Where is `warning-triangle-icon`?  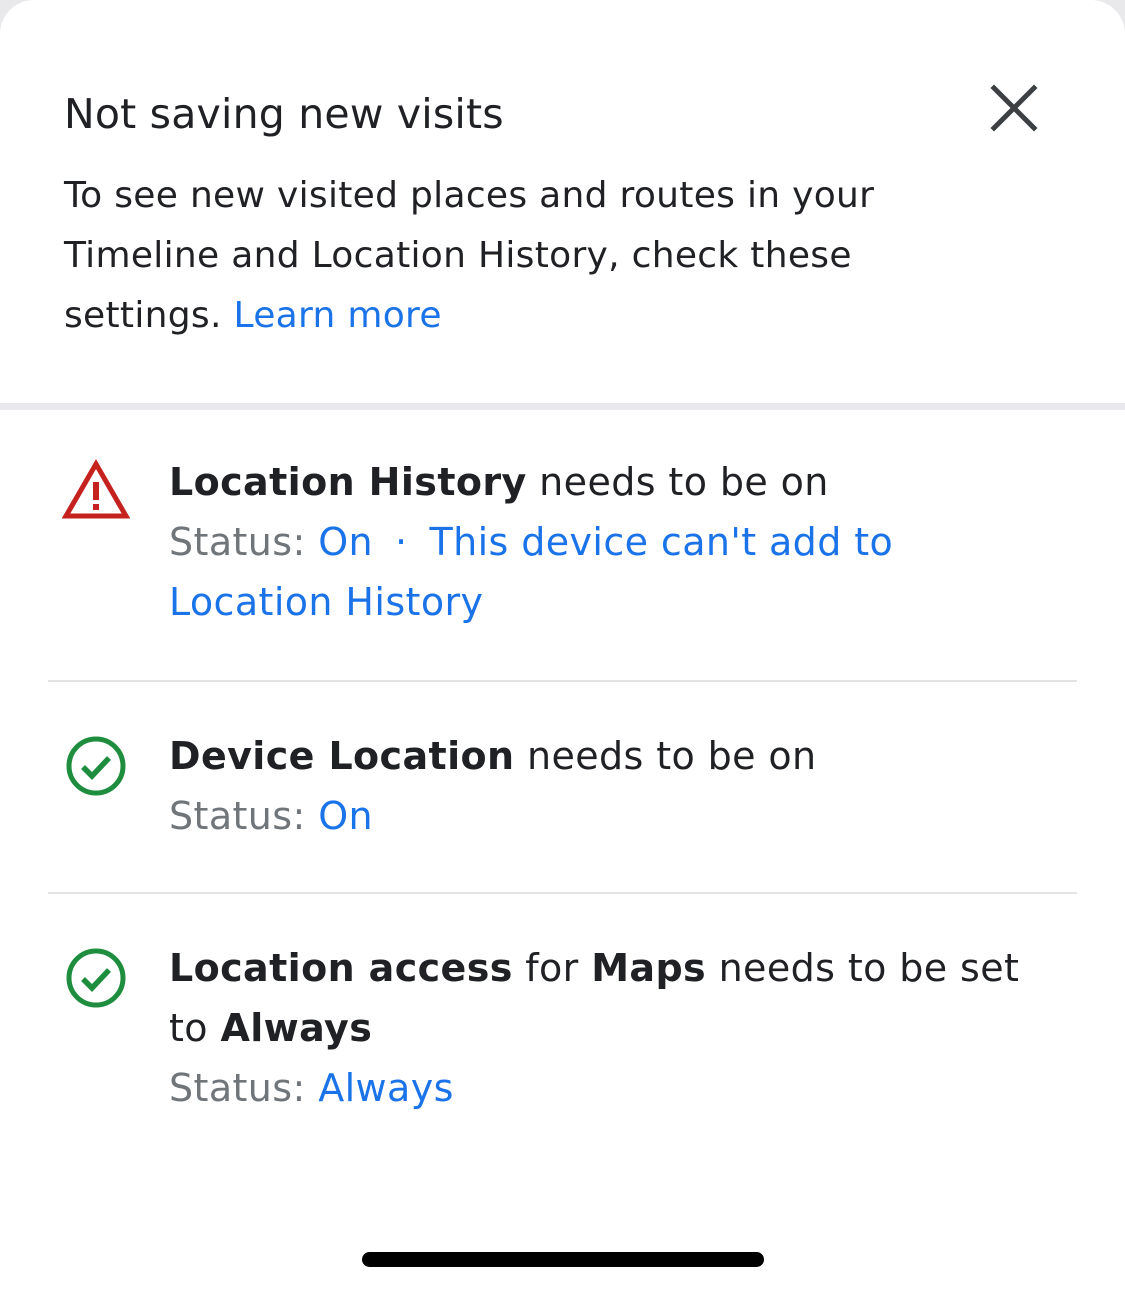
warning-triangle-icon is located at coordinates (96, 488).